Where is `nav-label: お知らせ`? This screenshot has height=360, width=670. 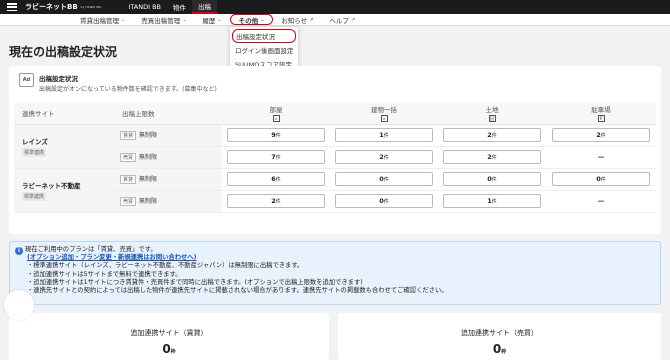
nav-label: お知らせ is located at coordinates (294, 20).